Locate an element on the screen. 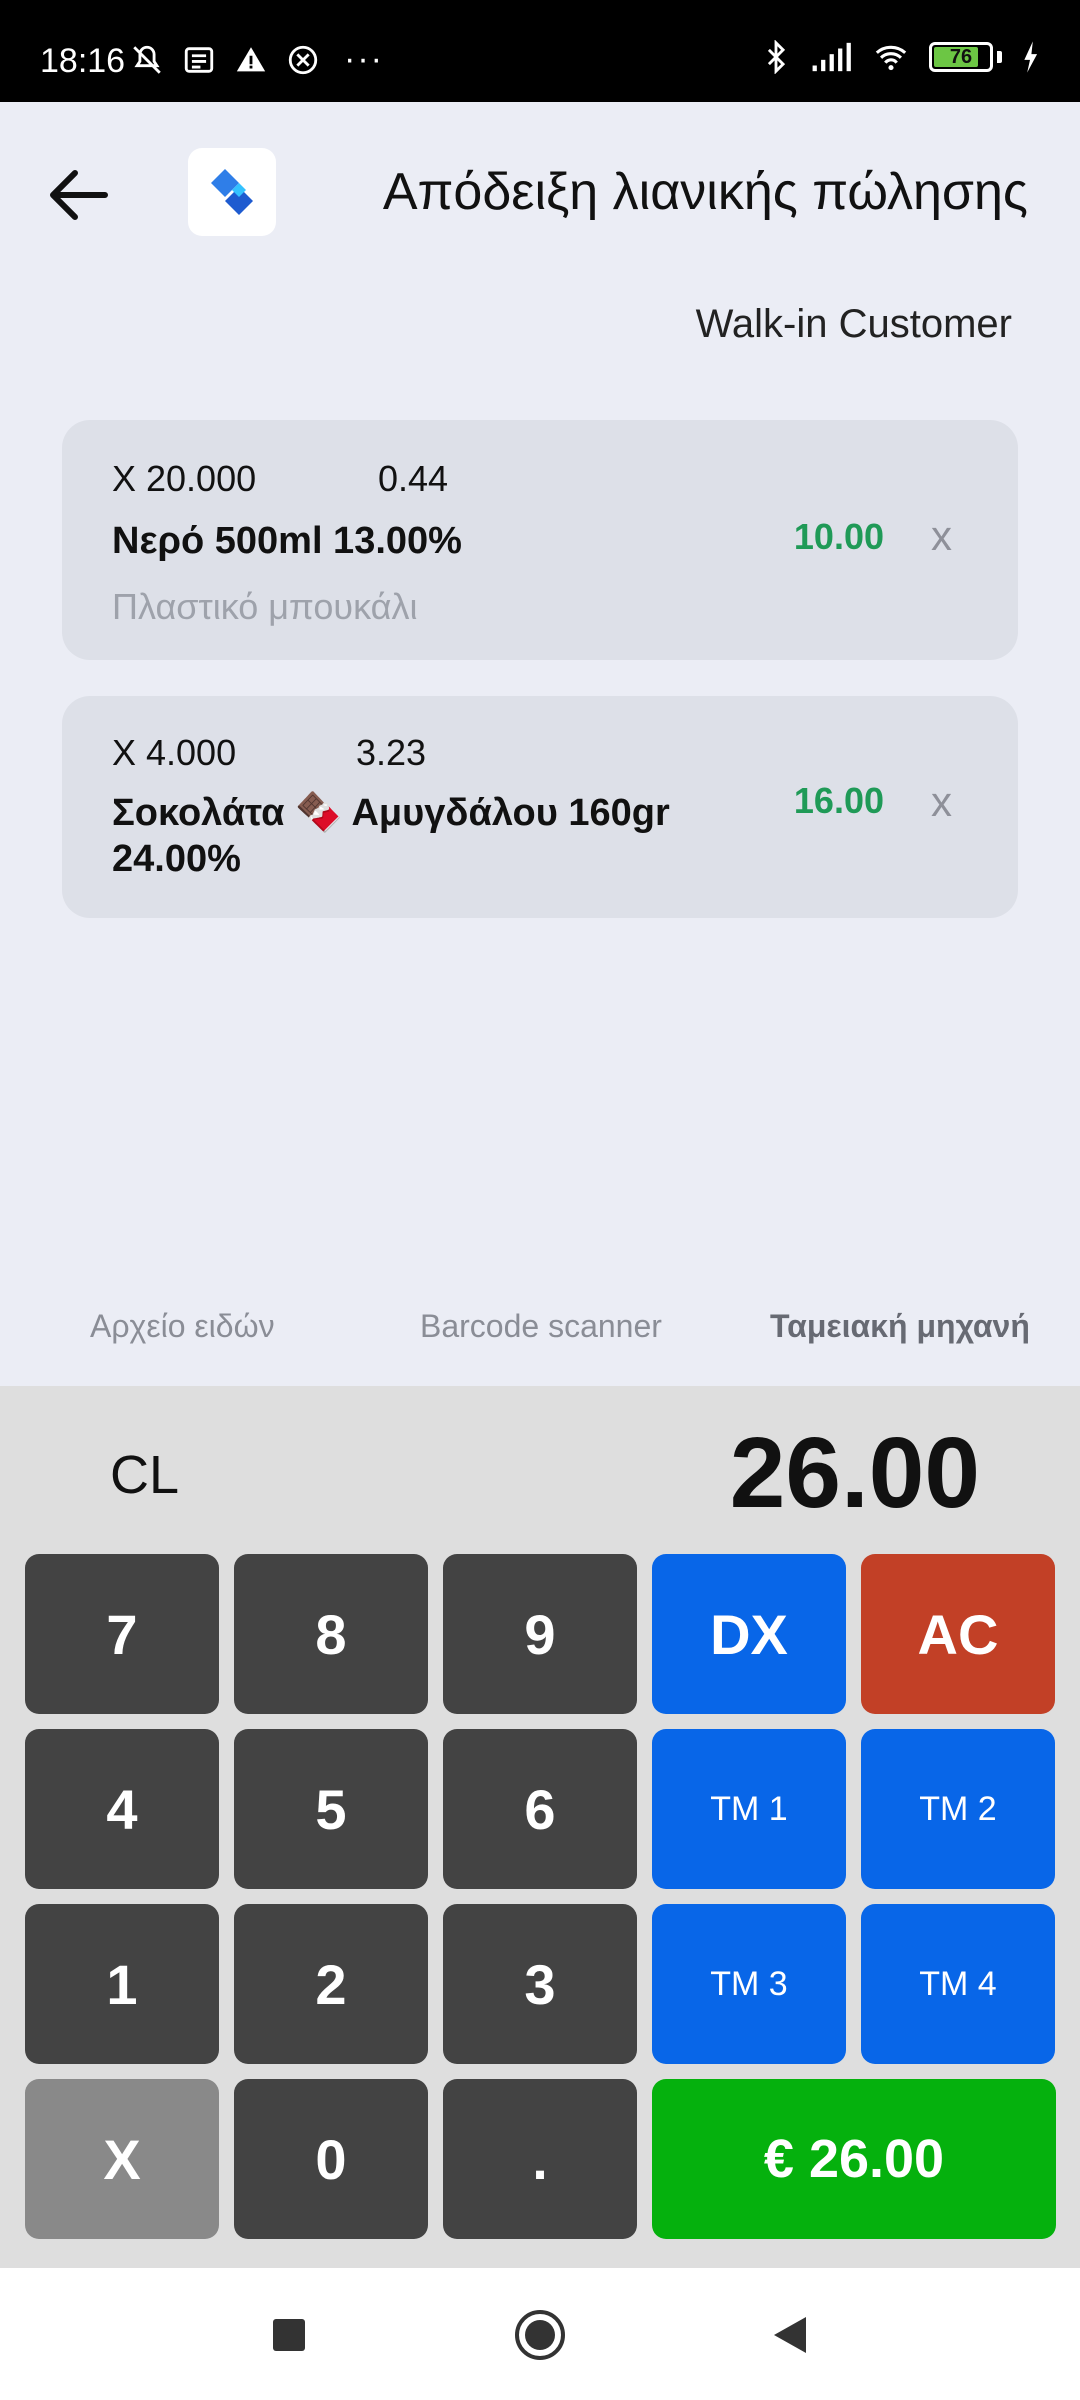  dx-button: DX is located at coordinates (749, 1634).